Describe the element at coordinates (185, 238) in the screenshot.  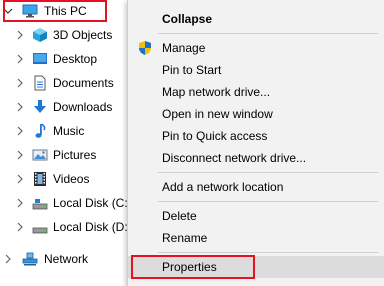
I see `menu-item-label: Rename` at that location.